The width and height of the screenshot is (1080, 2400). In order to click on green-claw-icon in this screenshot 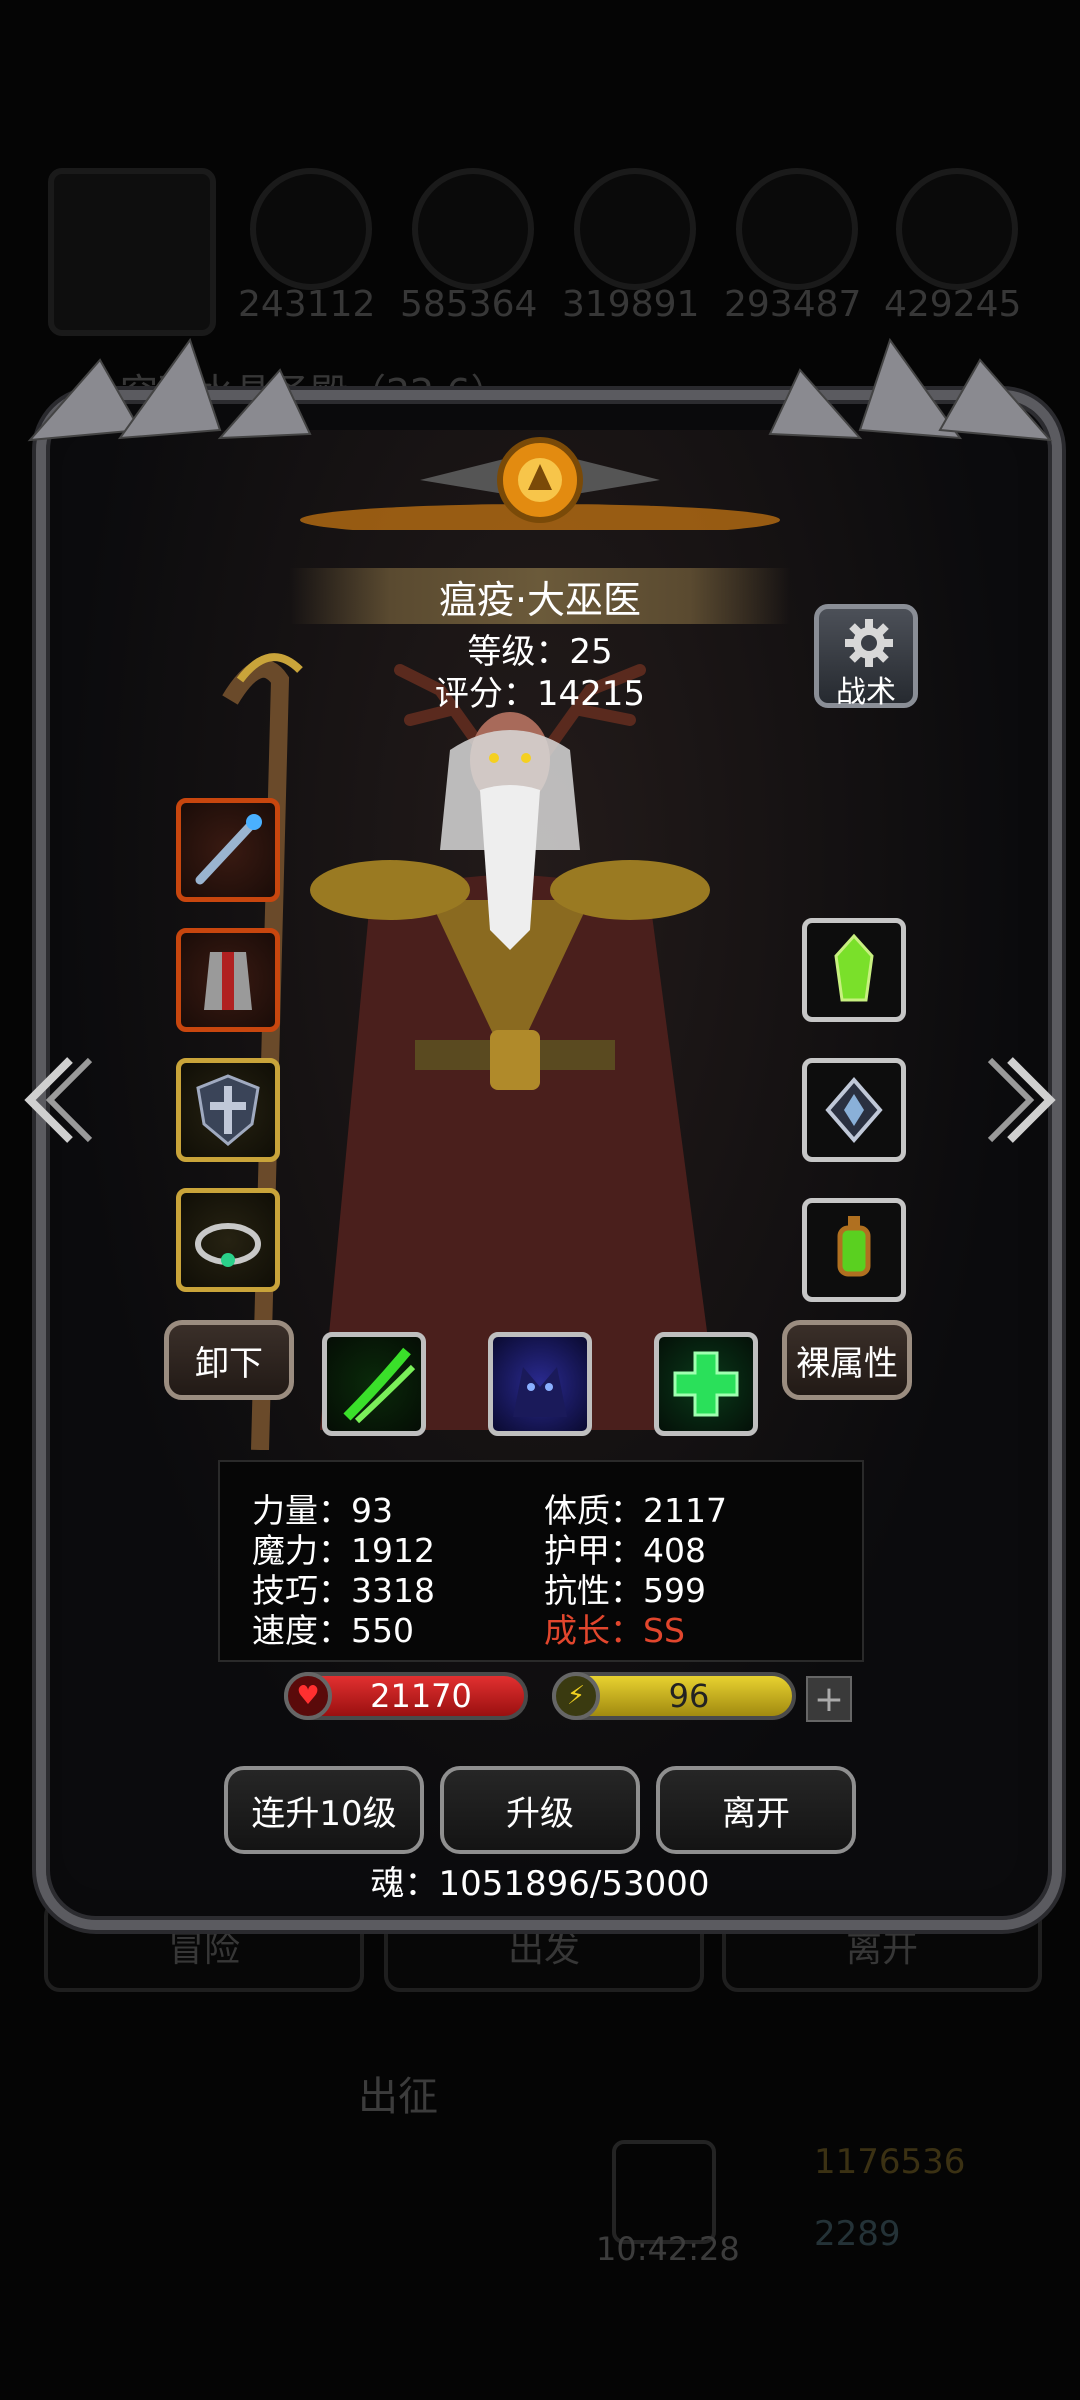, I will do `click(379, 1385)`.